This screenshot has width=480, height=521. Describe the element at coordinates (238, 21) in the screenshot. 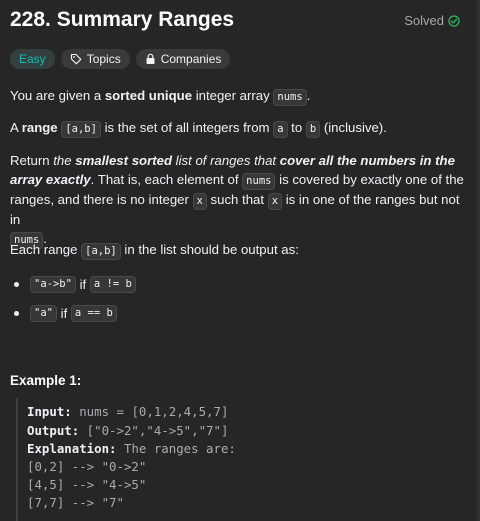

I see `title-row: 228. Summary Ranges Solved` at that location.